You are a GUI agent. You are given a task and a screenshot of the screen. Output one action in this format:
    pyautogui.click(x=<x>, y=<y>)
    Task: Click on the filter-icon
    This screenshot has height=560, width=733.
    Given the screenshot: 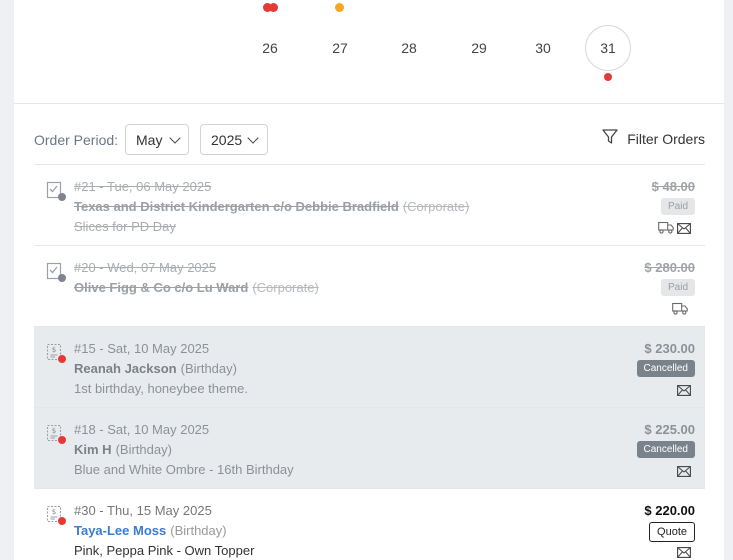 What is the action you would take?
    pyautogui.click(x=610, y=136)
    